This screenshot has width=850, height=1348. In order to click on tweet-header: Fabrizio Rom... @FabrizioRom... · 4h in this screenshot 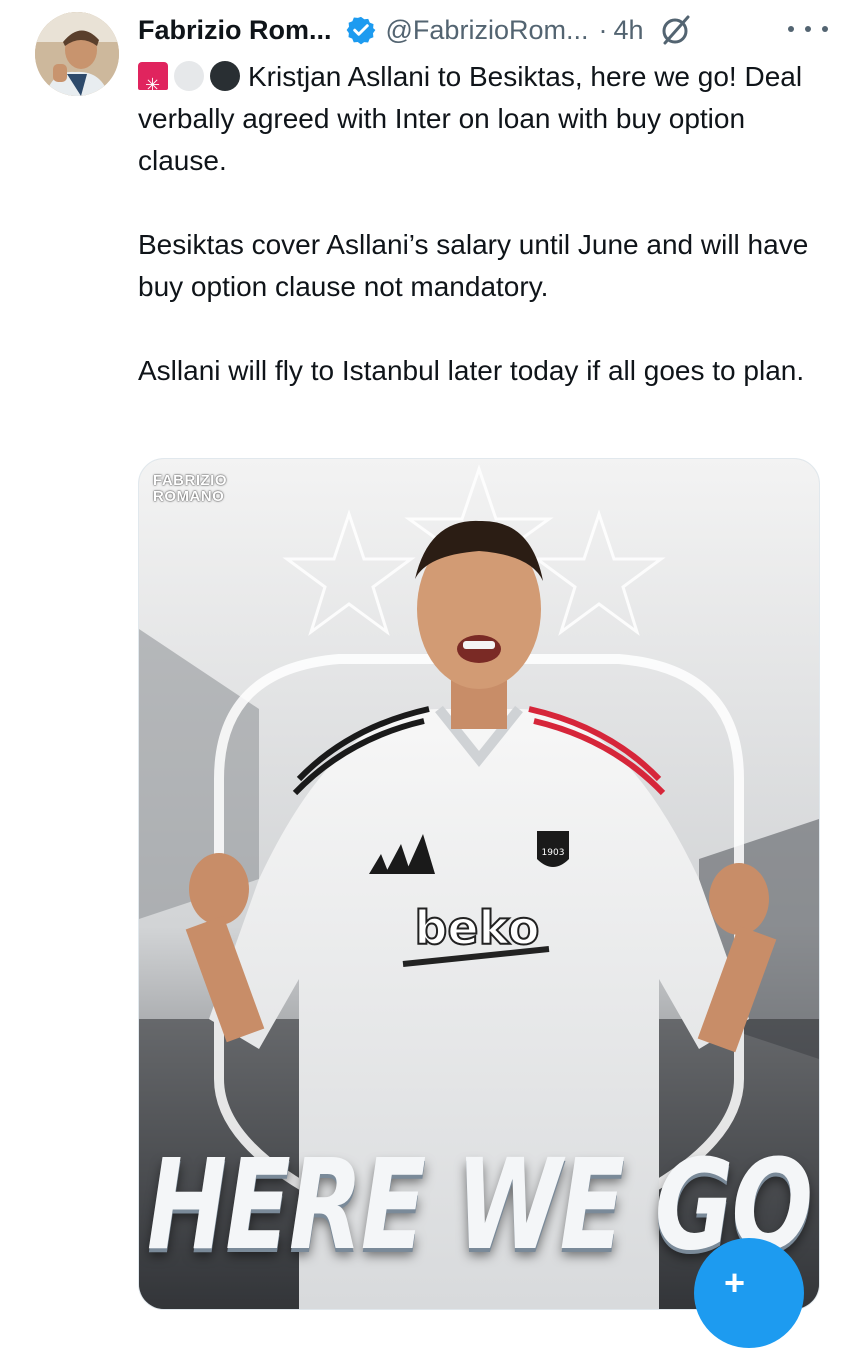, I will do `click(483, 30)`.